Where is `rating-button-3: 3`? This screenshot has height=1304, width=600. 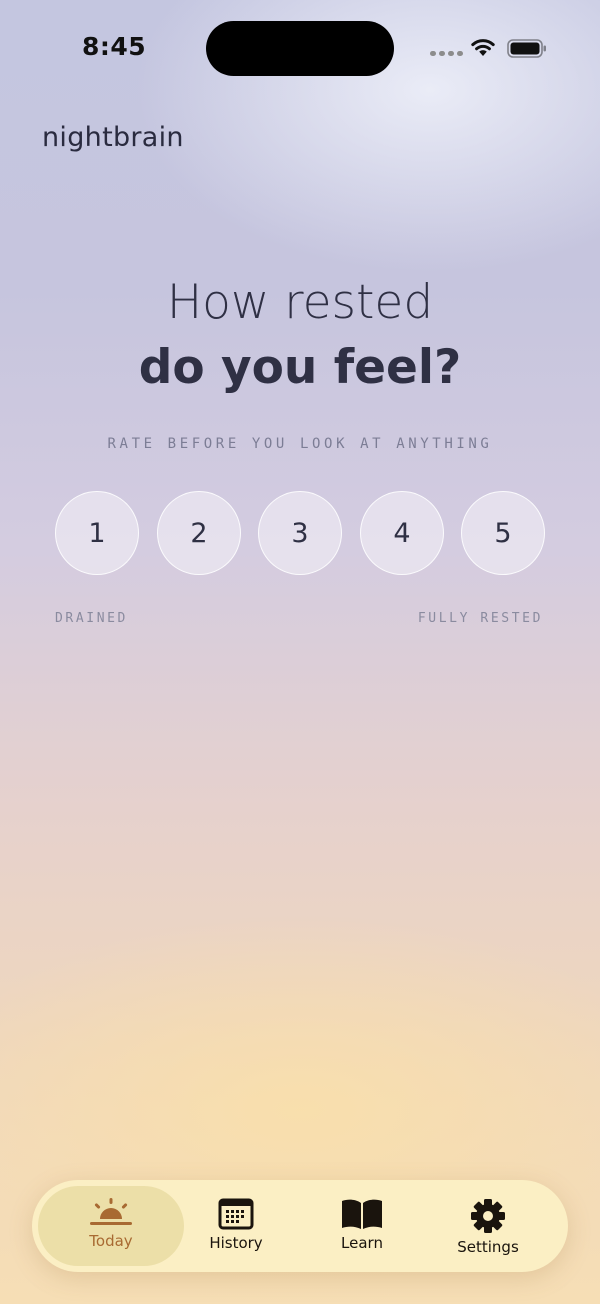 rating-button-3: 3 is located at coordinates (300, 533).